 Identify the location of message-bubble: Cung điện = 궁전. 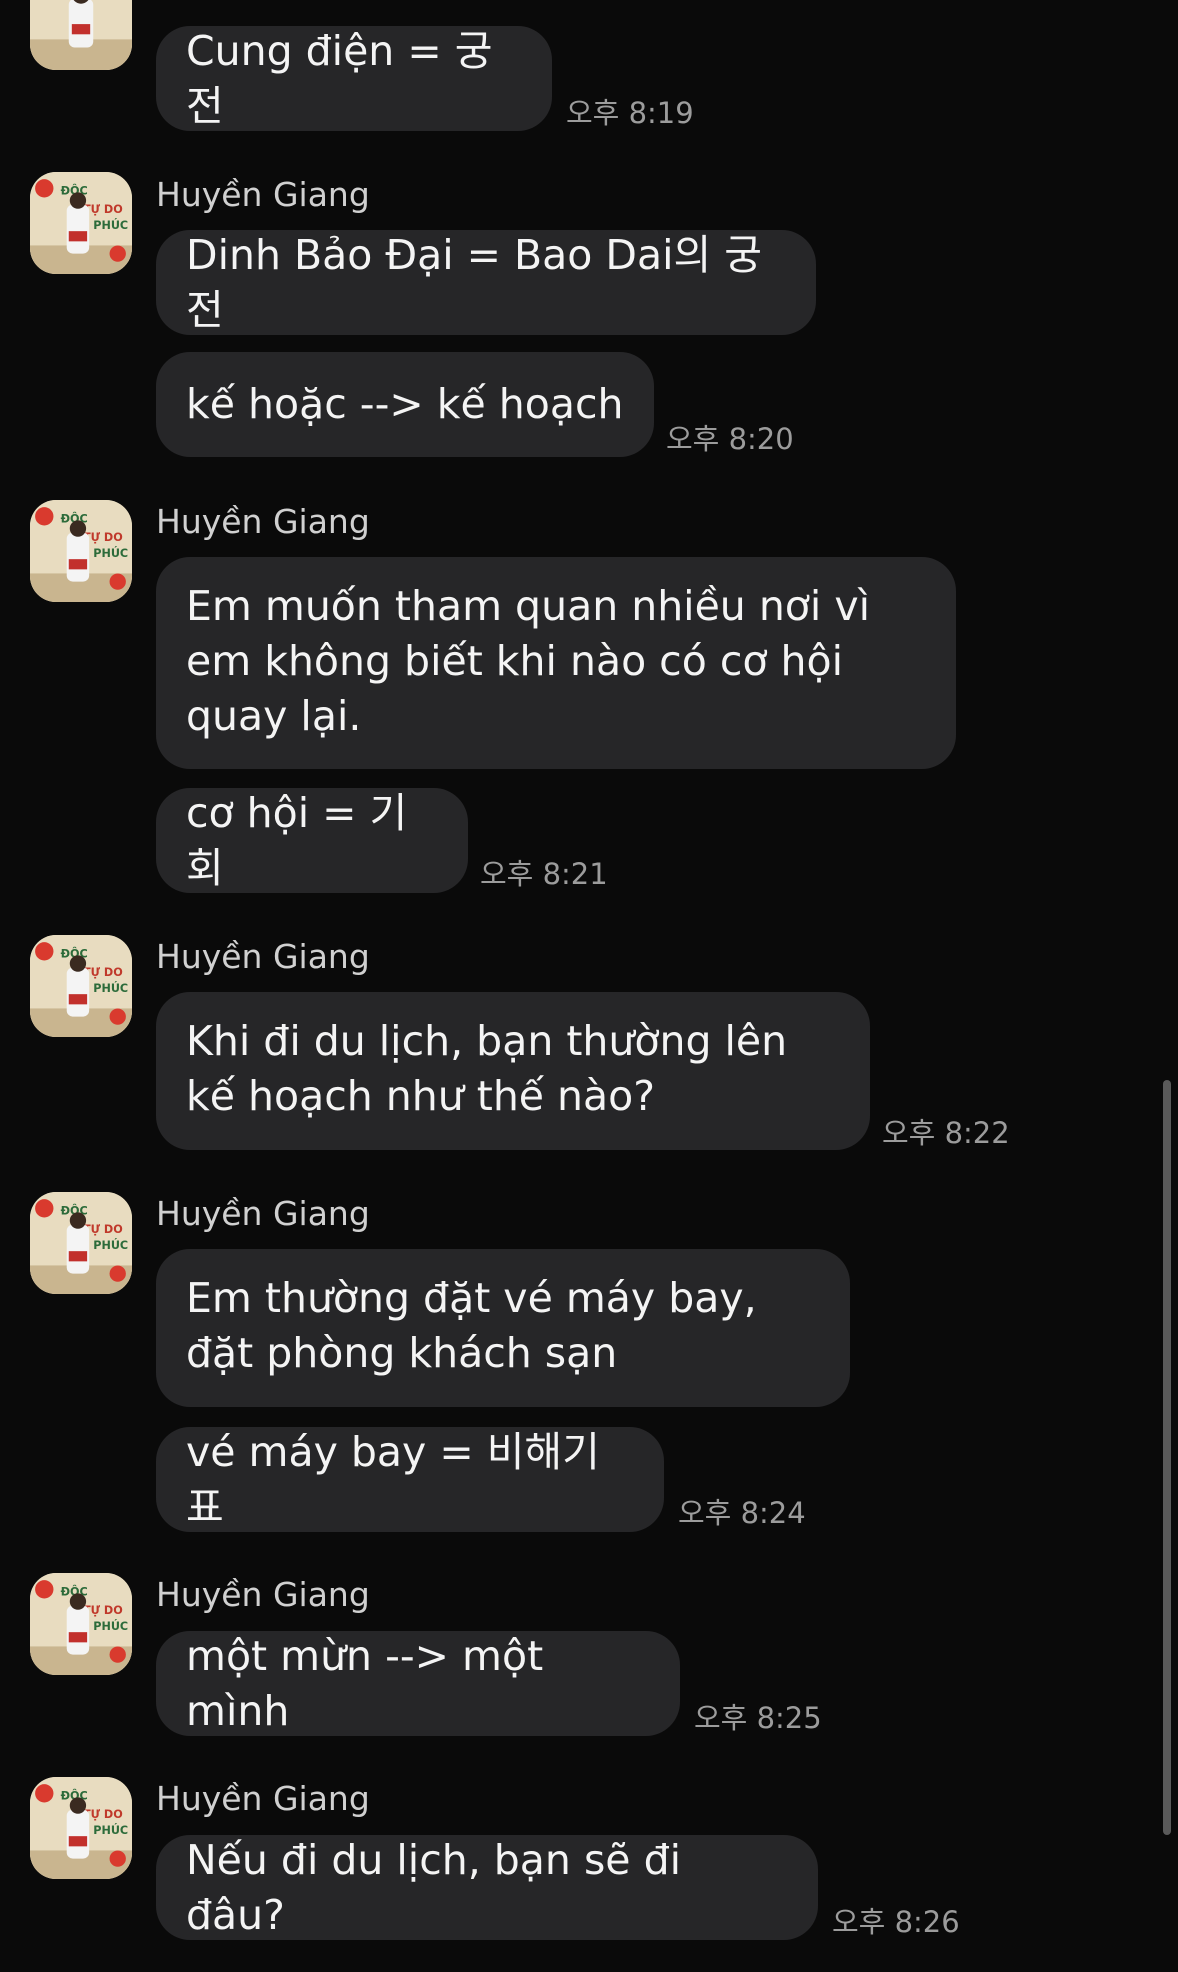
(354, 78).